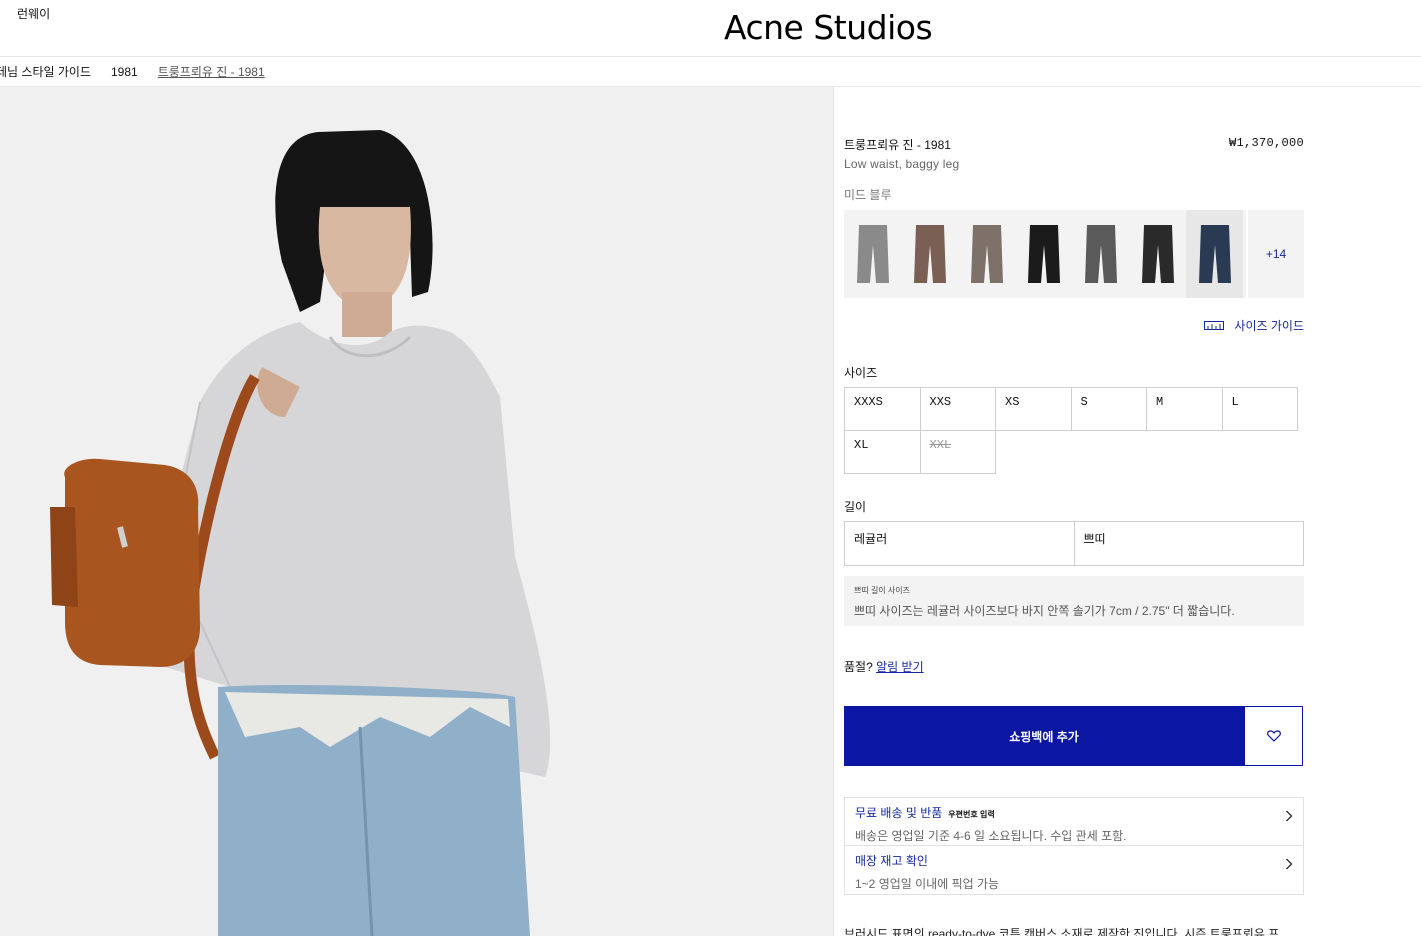 Image resolution: width=1421 pixels, height=936 pixels. I want to click on ruler-icon, so click(1214, 325).